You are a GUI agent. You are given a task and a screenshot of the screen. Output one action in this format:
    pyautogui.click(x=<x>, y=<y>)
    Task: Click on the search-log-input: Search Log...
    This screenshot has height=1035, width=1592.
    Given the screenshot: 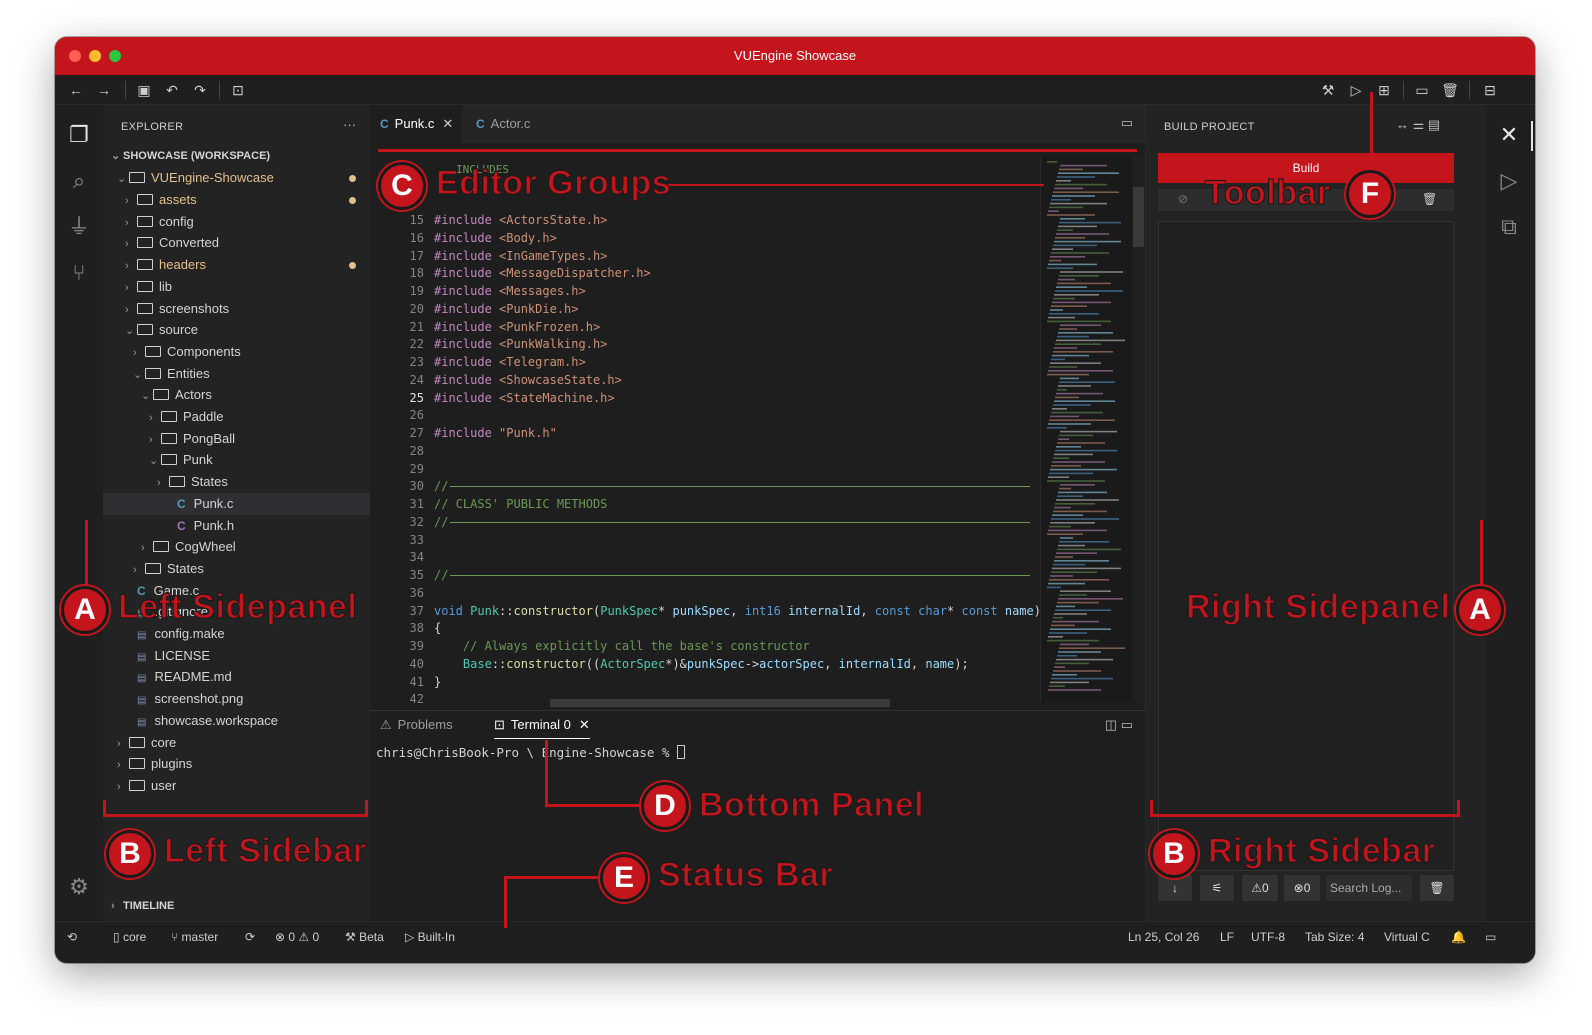 What is the action you would take?
    pyautogui.click(x=1369, y=888)
    